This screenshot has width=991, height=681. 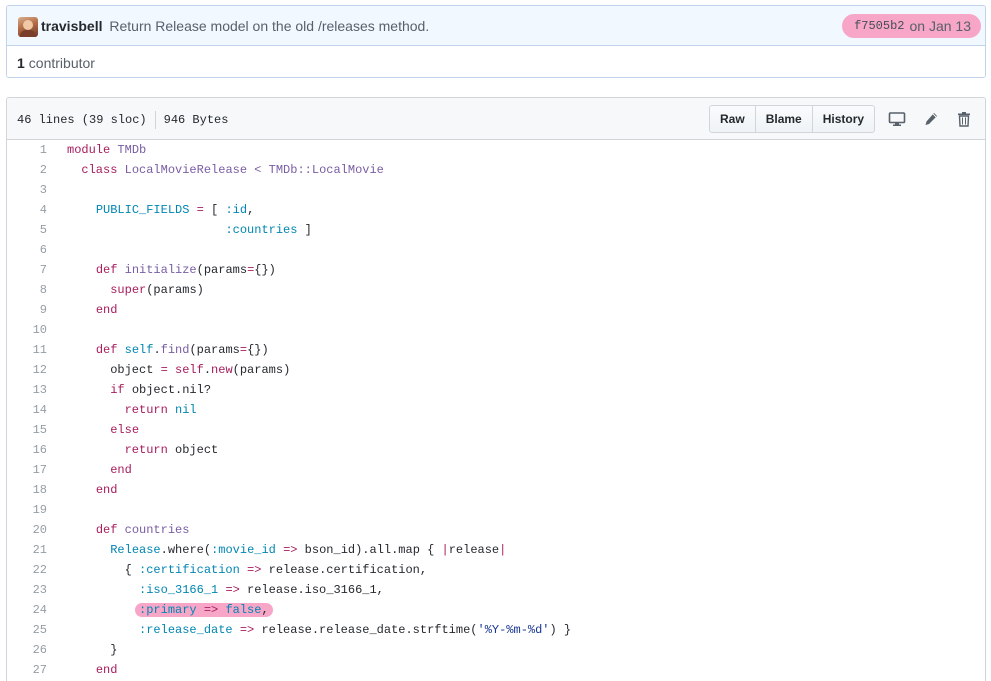 I want to click on line-number: 9, so click(x=32, y=310).